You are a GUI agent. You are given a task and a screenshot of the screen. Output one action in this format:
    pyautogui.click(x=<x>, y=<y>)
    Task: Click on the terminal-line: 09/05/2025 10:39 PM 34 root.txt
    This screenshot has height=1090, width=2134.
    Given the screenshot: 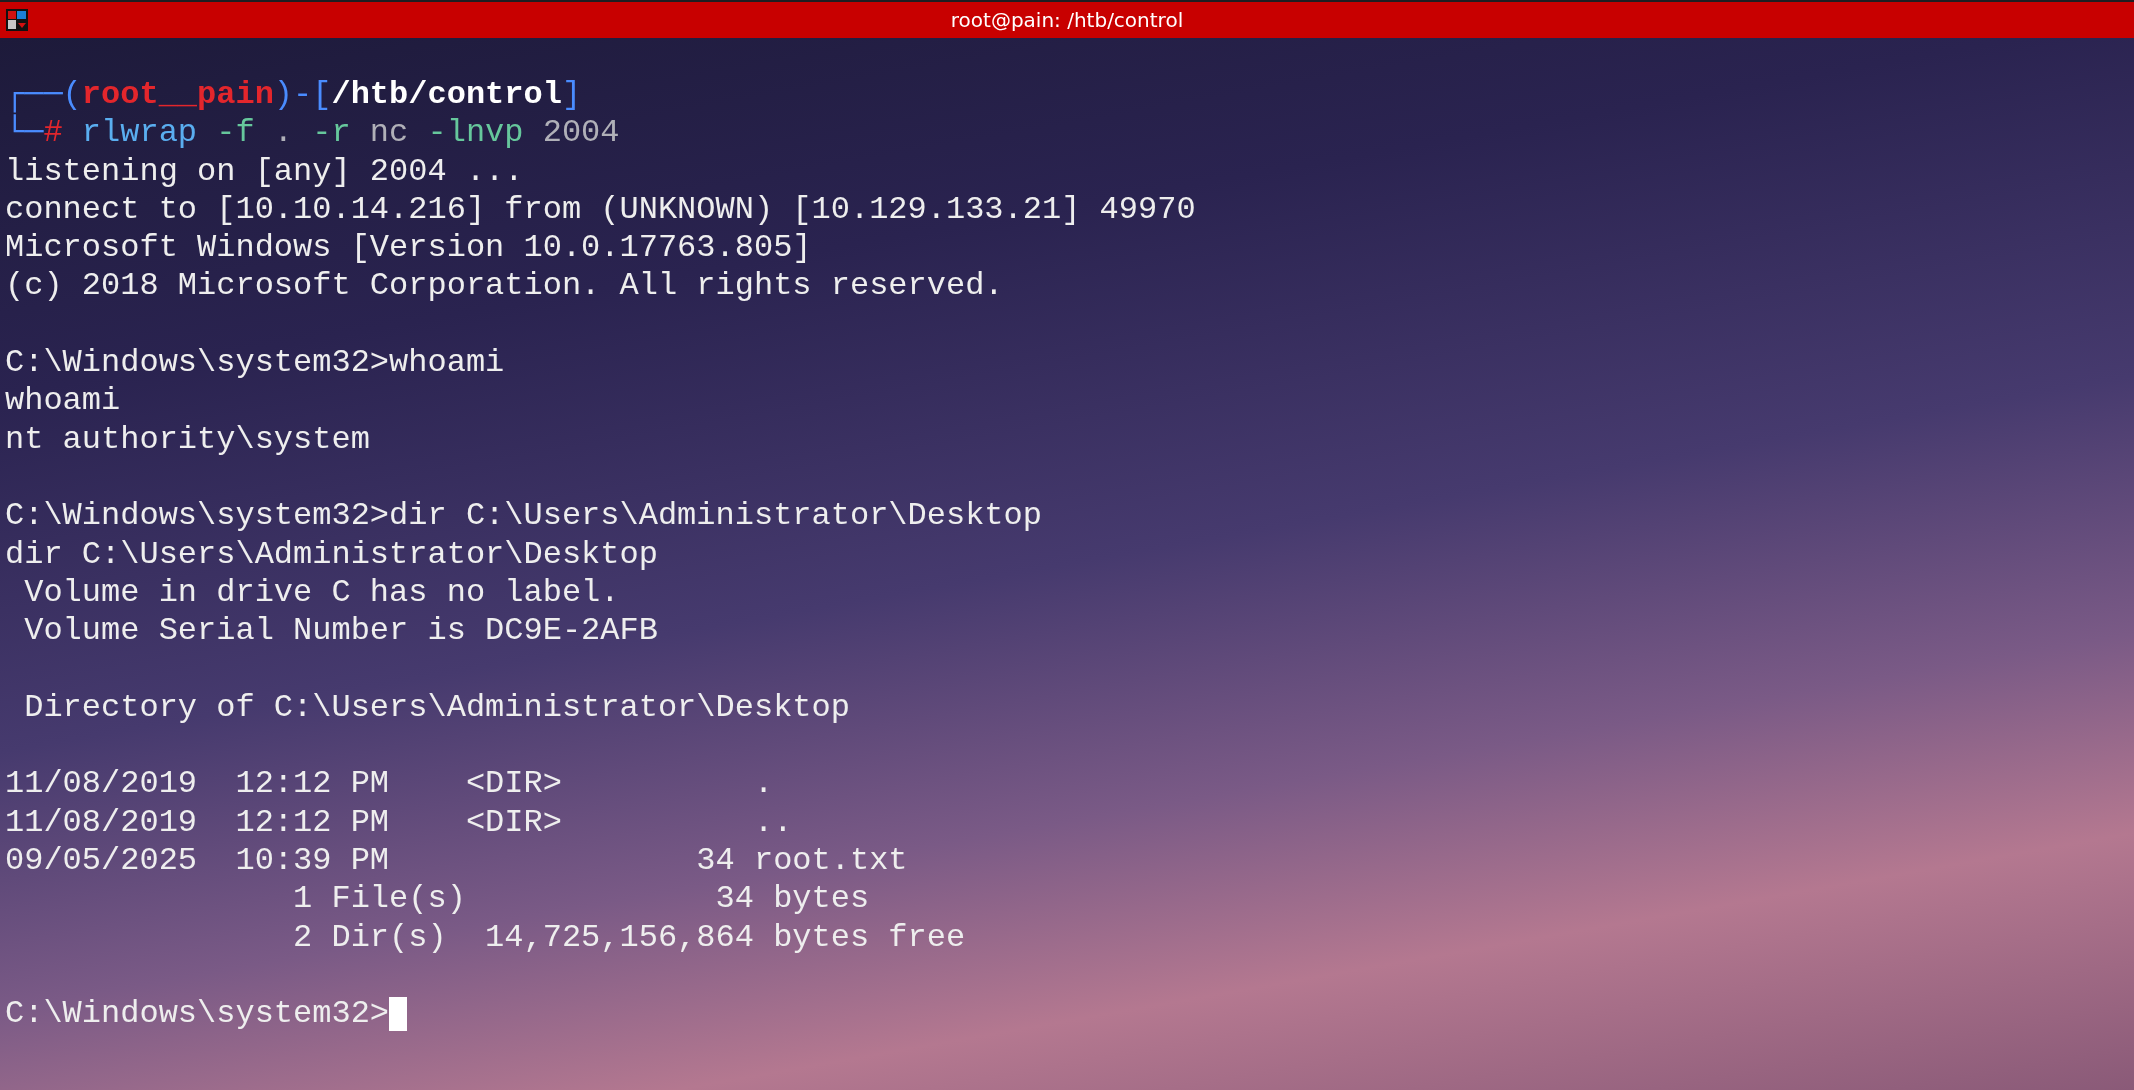 What is the action you would take?
    pyautogui.click(x=456, y=861)
    